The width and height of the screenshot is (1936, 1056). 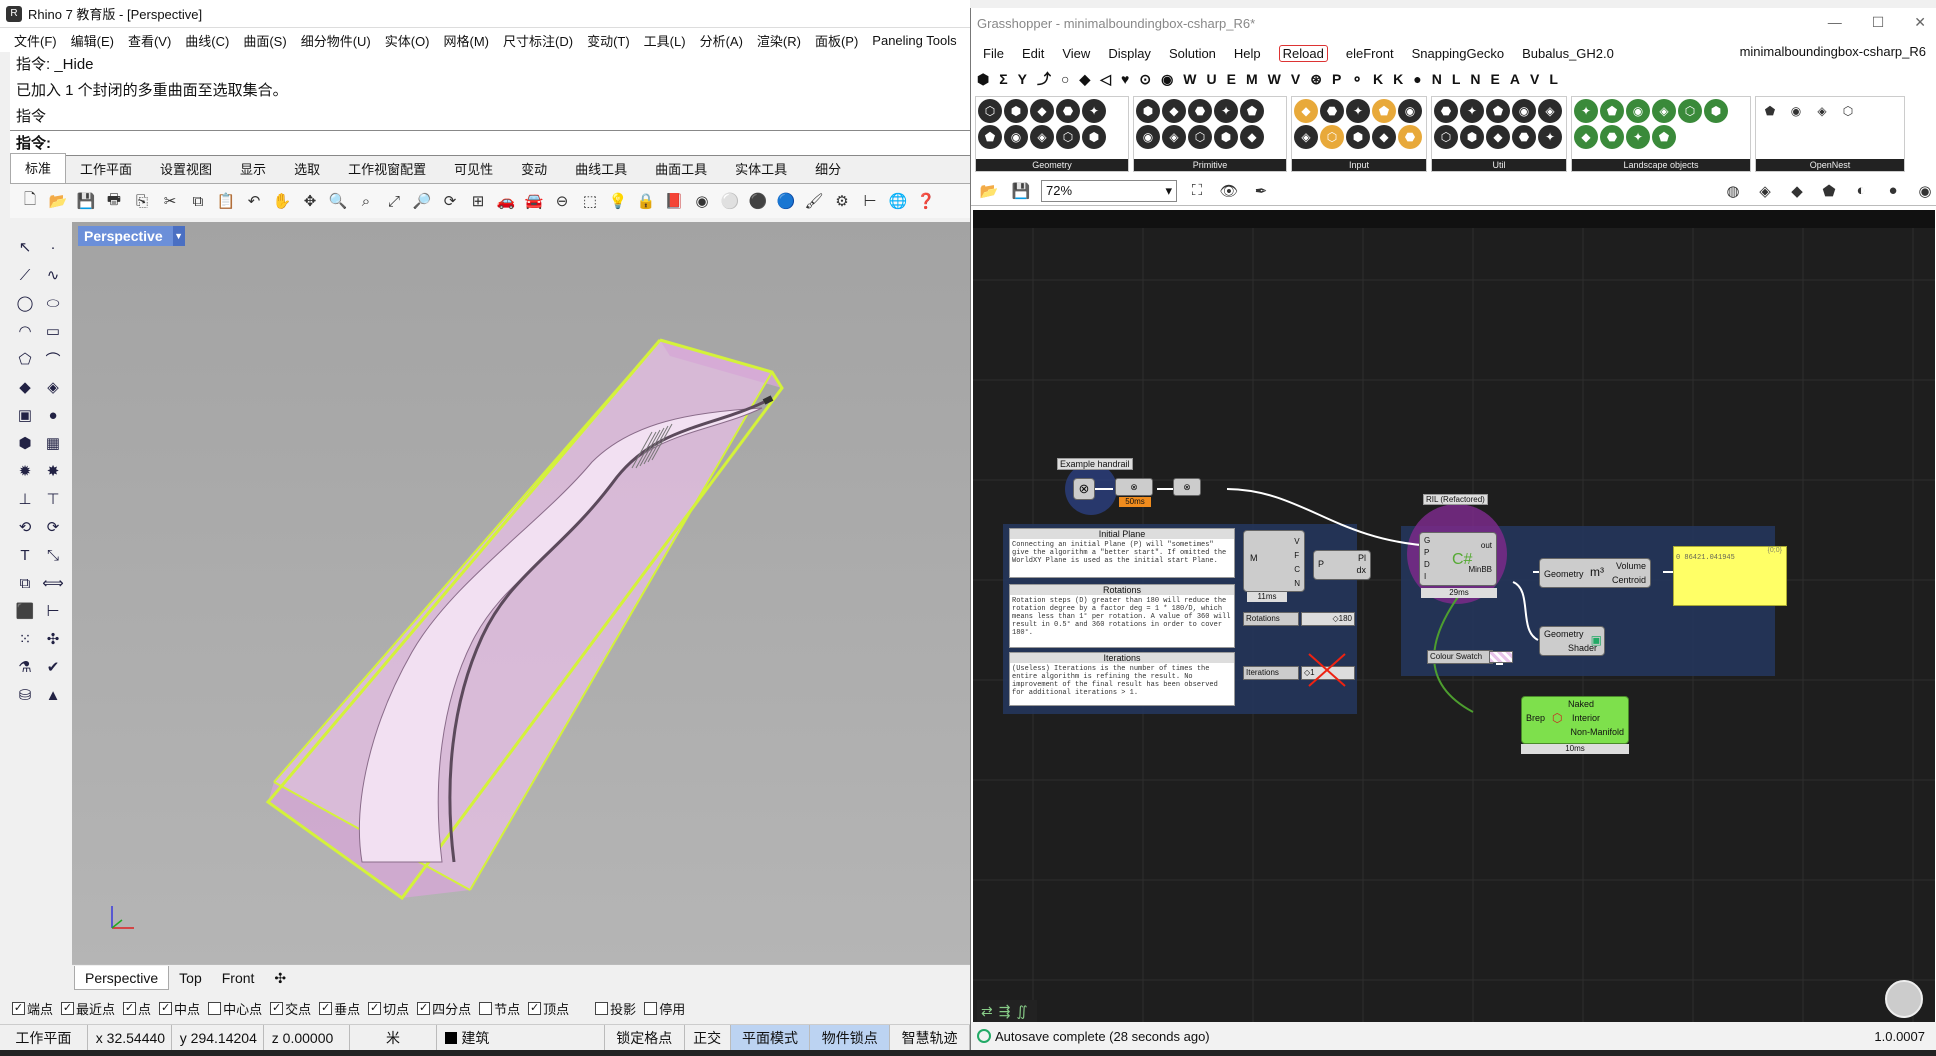 I want to click on gumball-icon: ✣, so click(x=53, y=639).